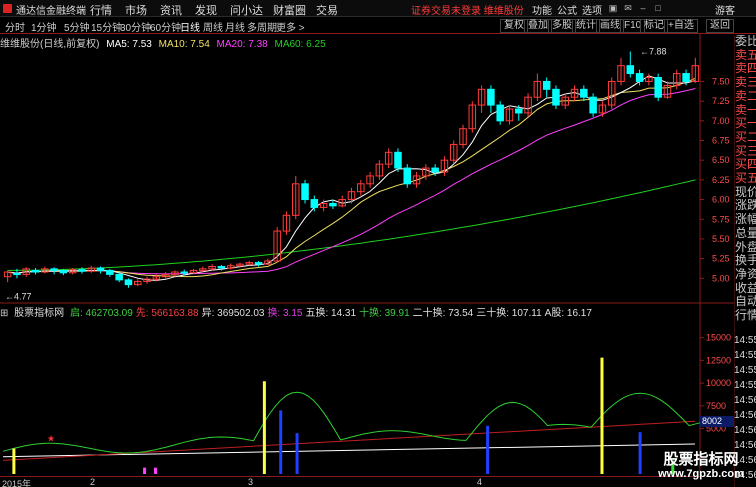  What do you see at coordinates (745, 316) in the screenshot?
I see `sidebar-label: 行情` at bounding box center [745, 316].